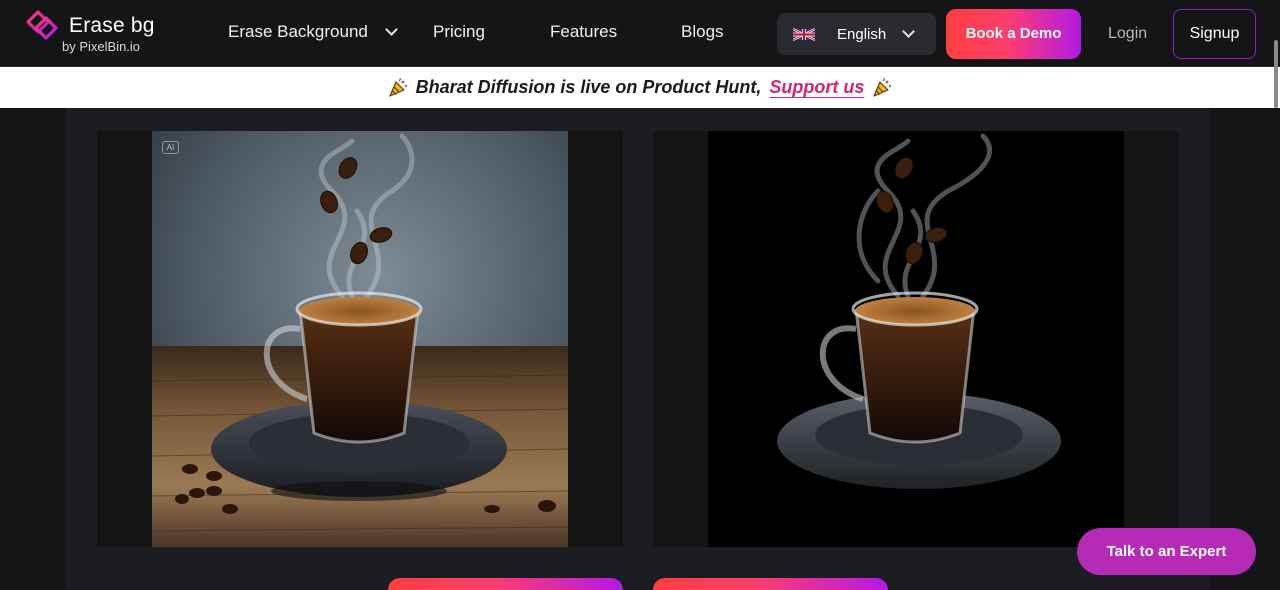 The width and height of the screenshot is (1280, 590). I want to click on ai-badge: AI, so click(170, 147).